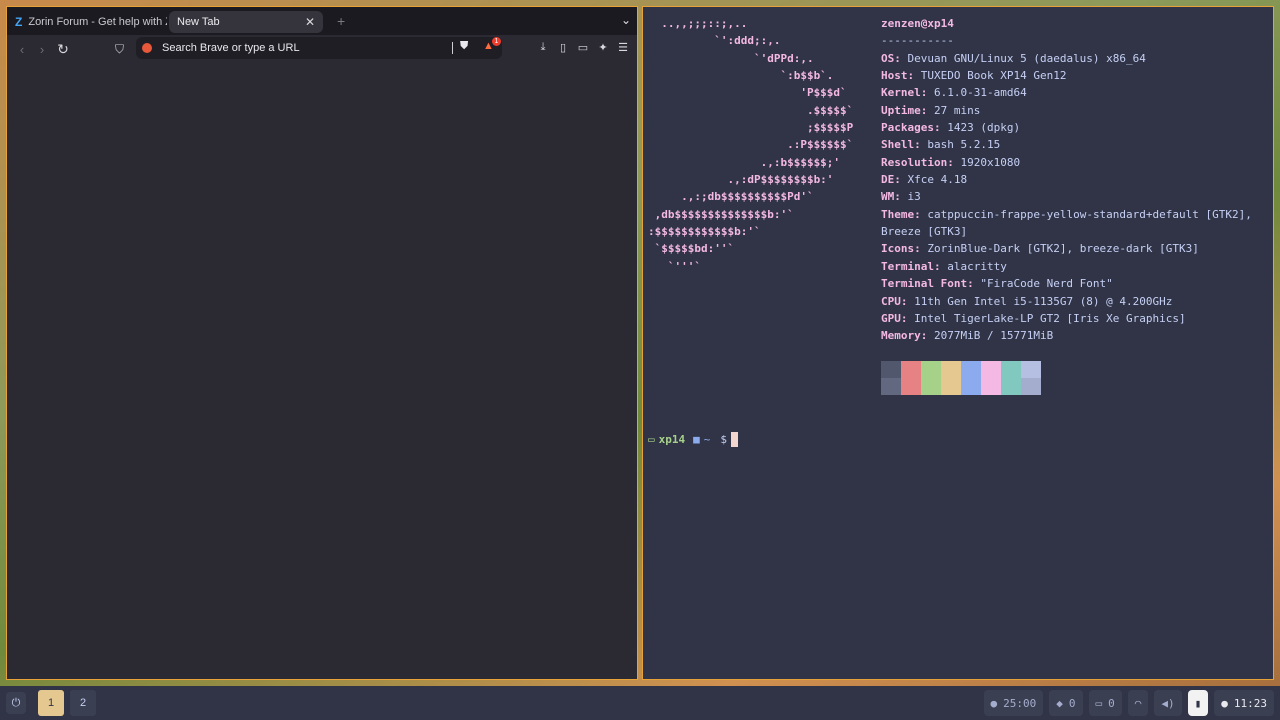 The width and height of the screenshot is (1280, 720). Describe the element at coordinates (83, 703) in the screenshot. I see `workspace-2: 2` at that location.